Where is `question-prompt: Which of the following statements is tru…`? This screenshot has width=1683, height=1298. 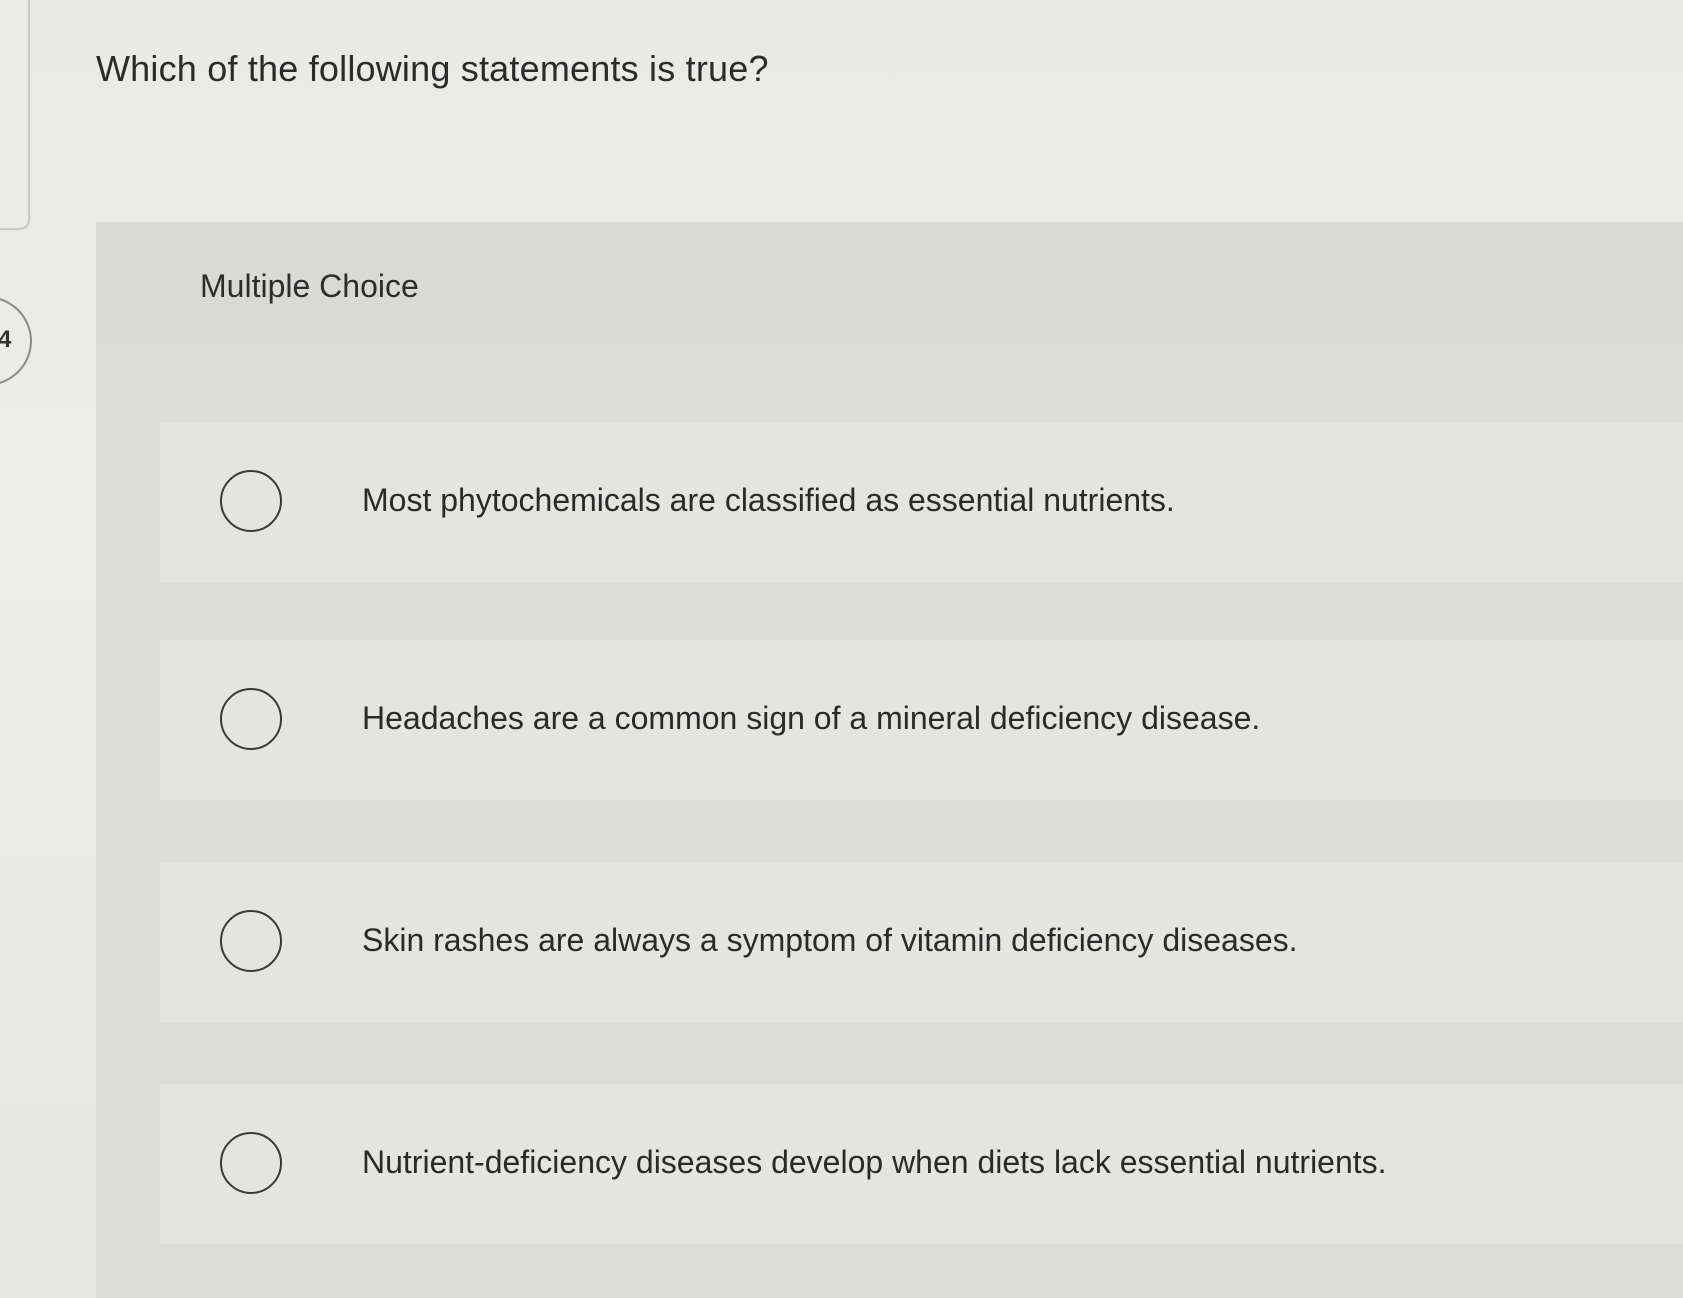 question-prompt: Which of the following statements is tru… is located at coordinates (432, 68).